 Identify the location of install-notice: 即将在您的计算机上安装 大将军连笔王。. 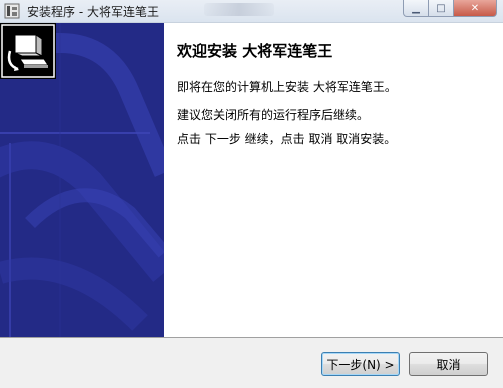
(287, 87).